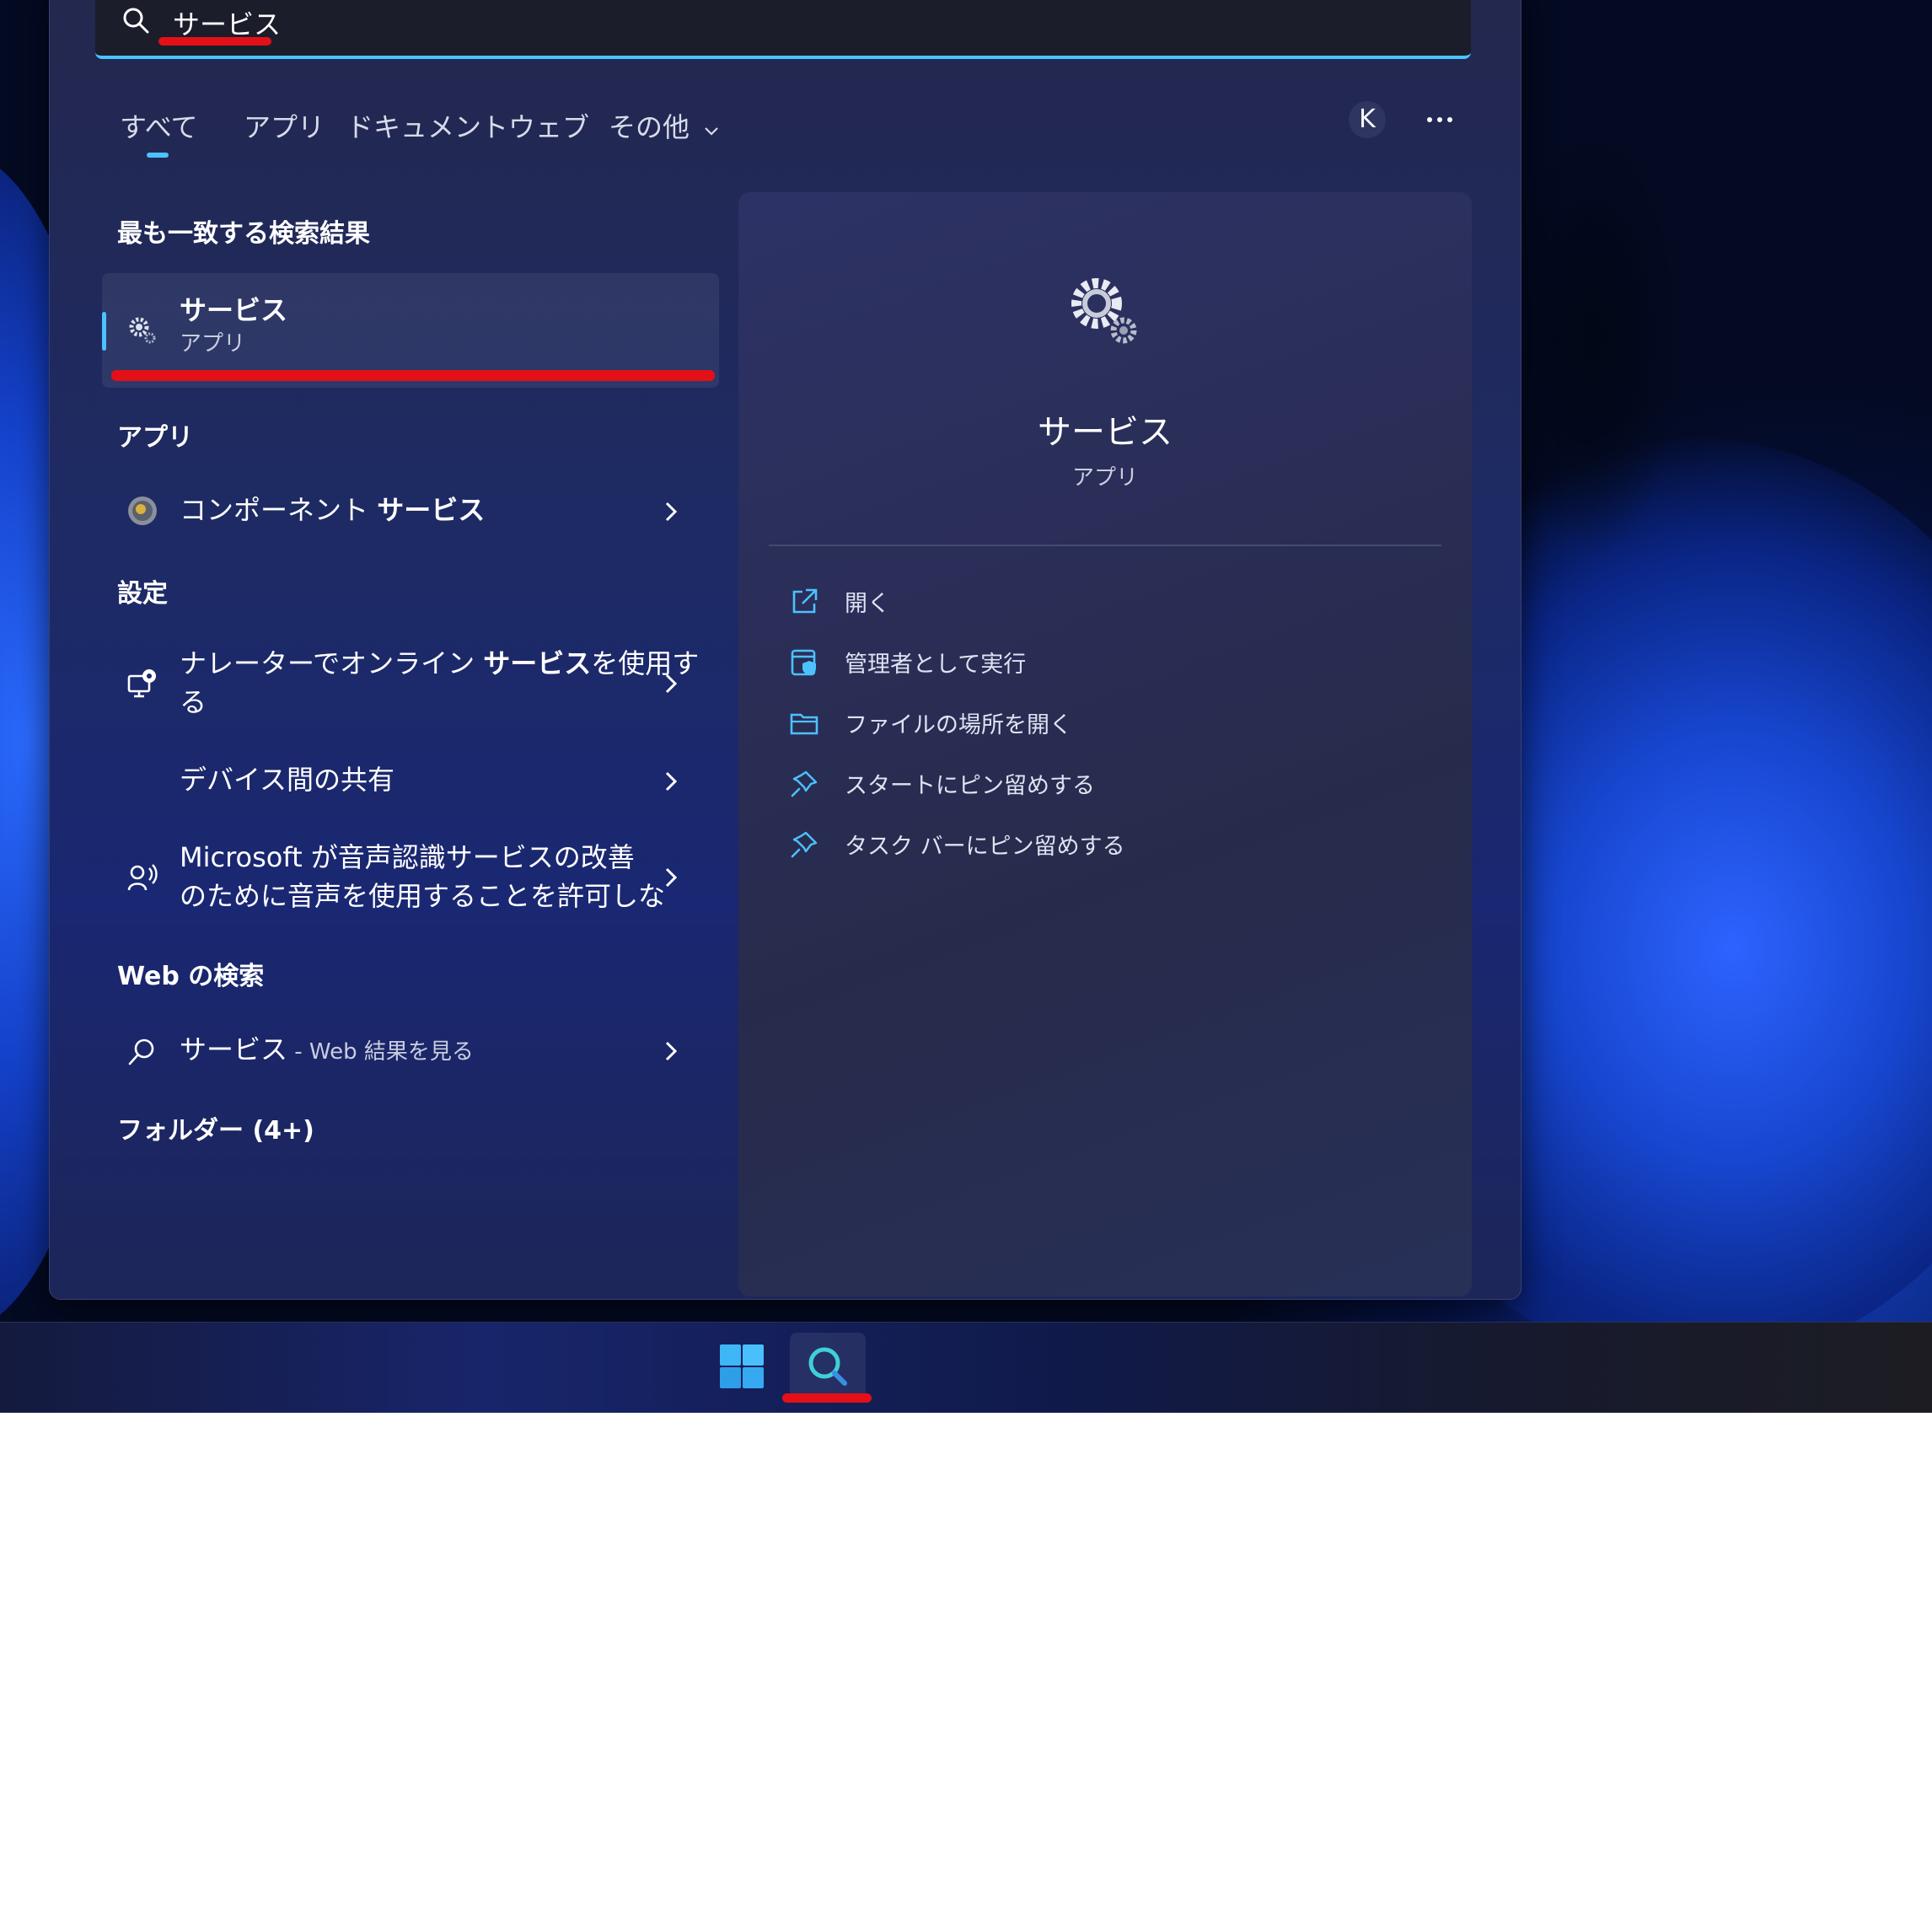  Describe the element at coordinates (985, 847) in the screenshot. I see `action-label: タスク バーにピン留めする` at that location.